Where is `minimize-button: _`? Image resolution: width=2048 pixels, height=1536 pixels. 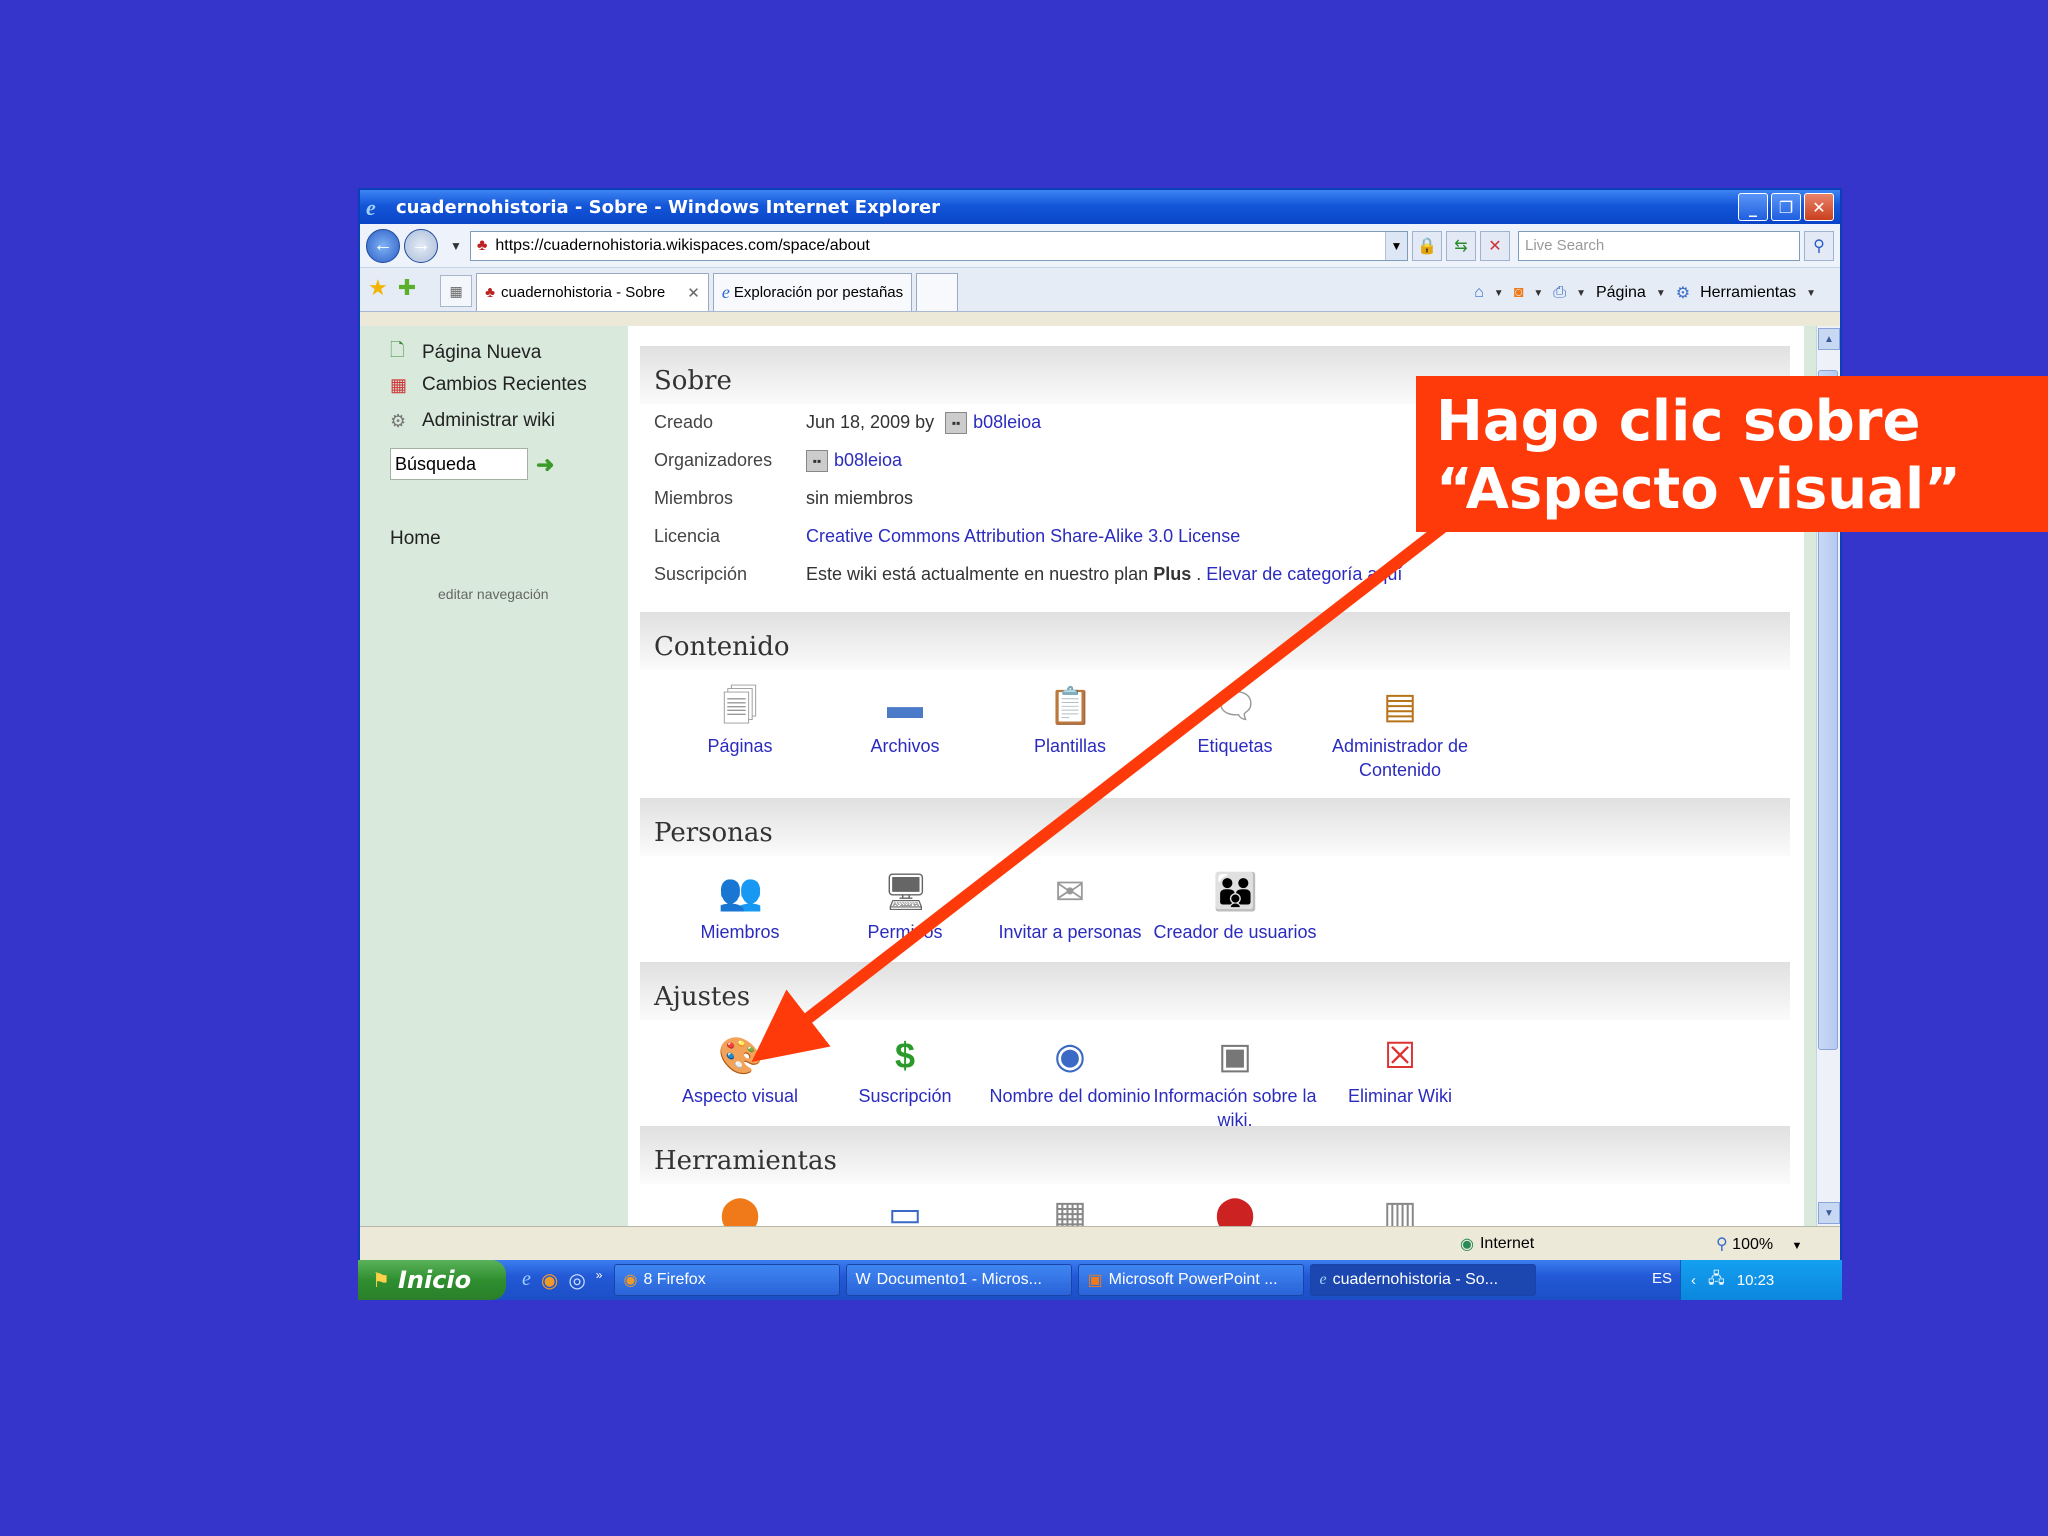
minimize-button: _ is located at coordinates (1753, 207).